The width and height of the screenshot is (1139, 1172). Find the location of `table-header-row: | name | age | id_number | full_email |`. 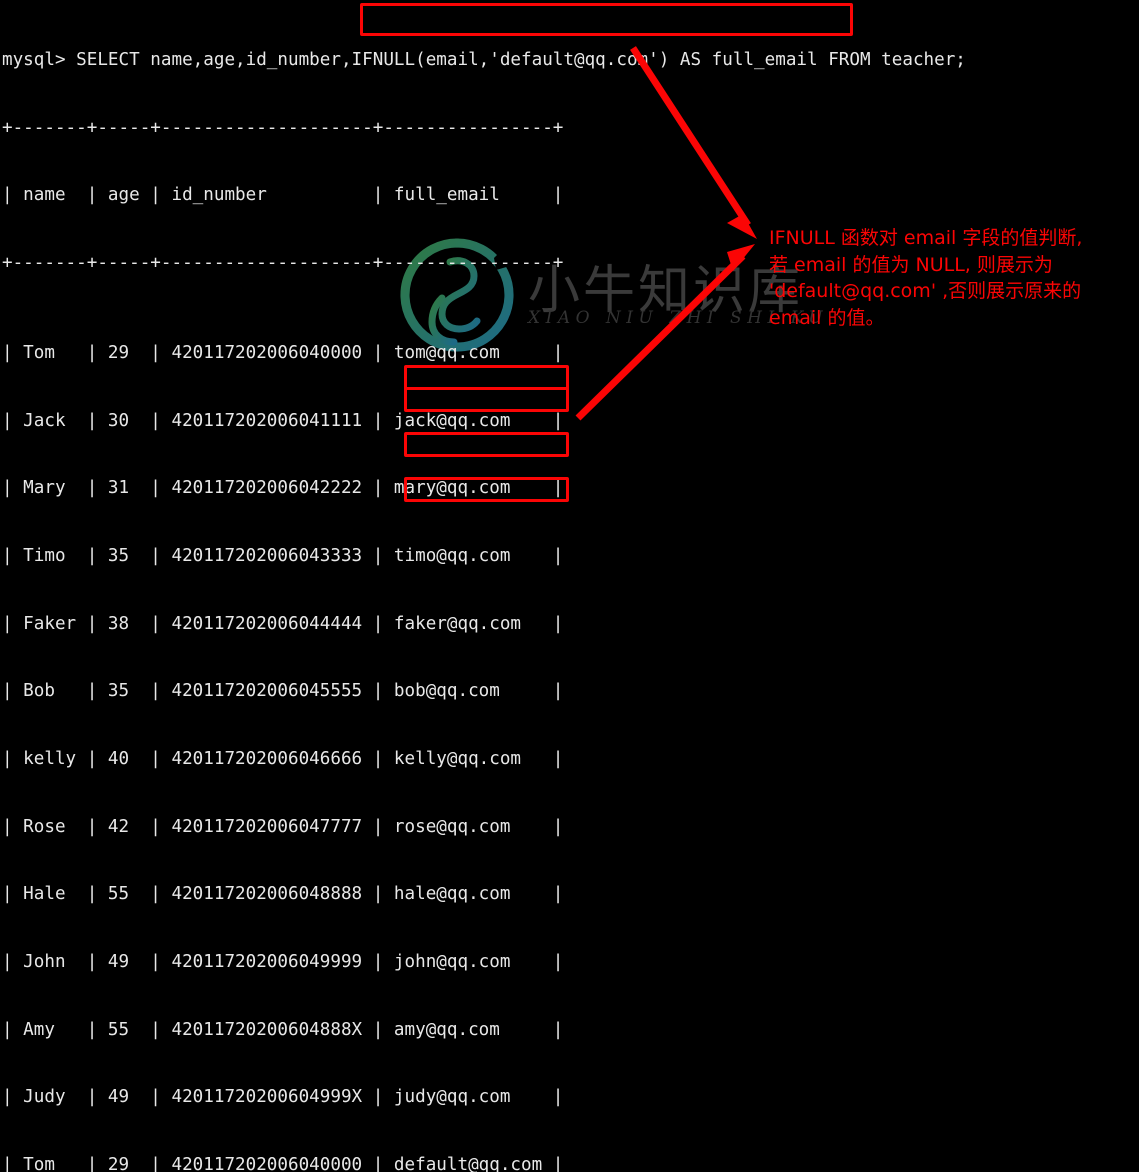

table-header-row: | name | age | id_number | full_email | is located at coordinates (283, 195).